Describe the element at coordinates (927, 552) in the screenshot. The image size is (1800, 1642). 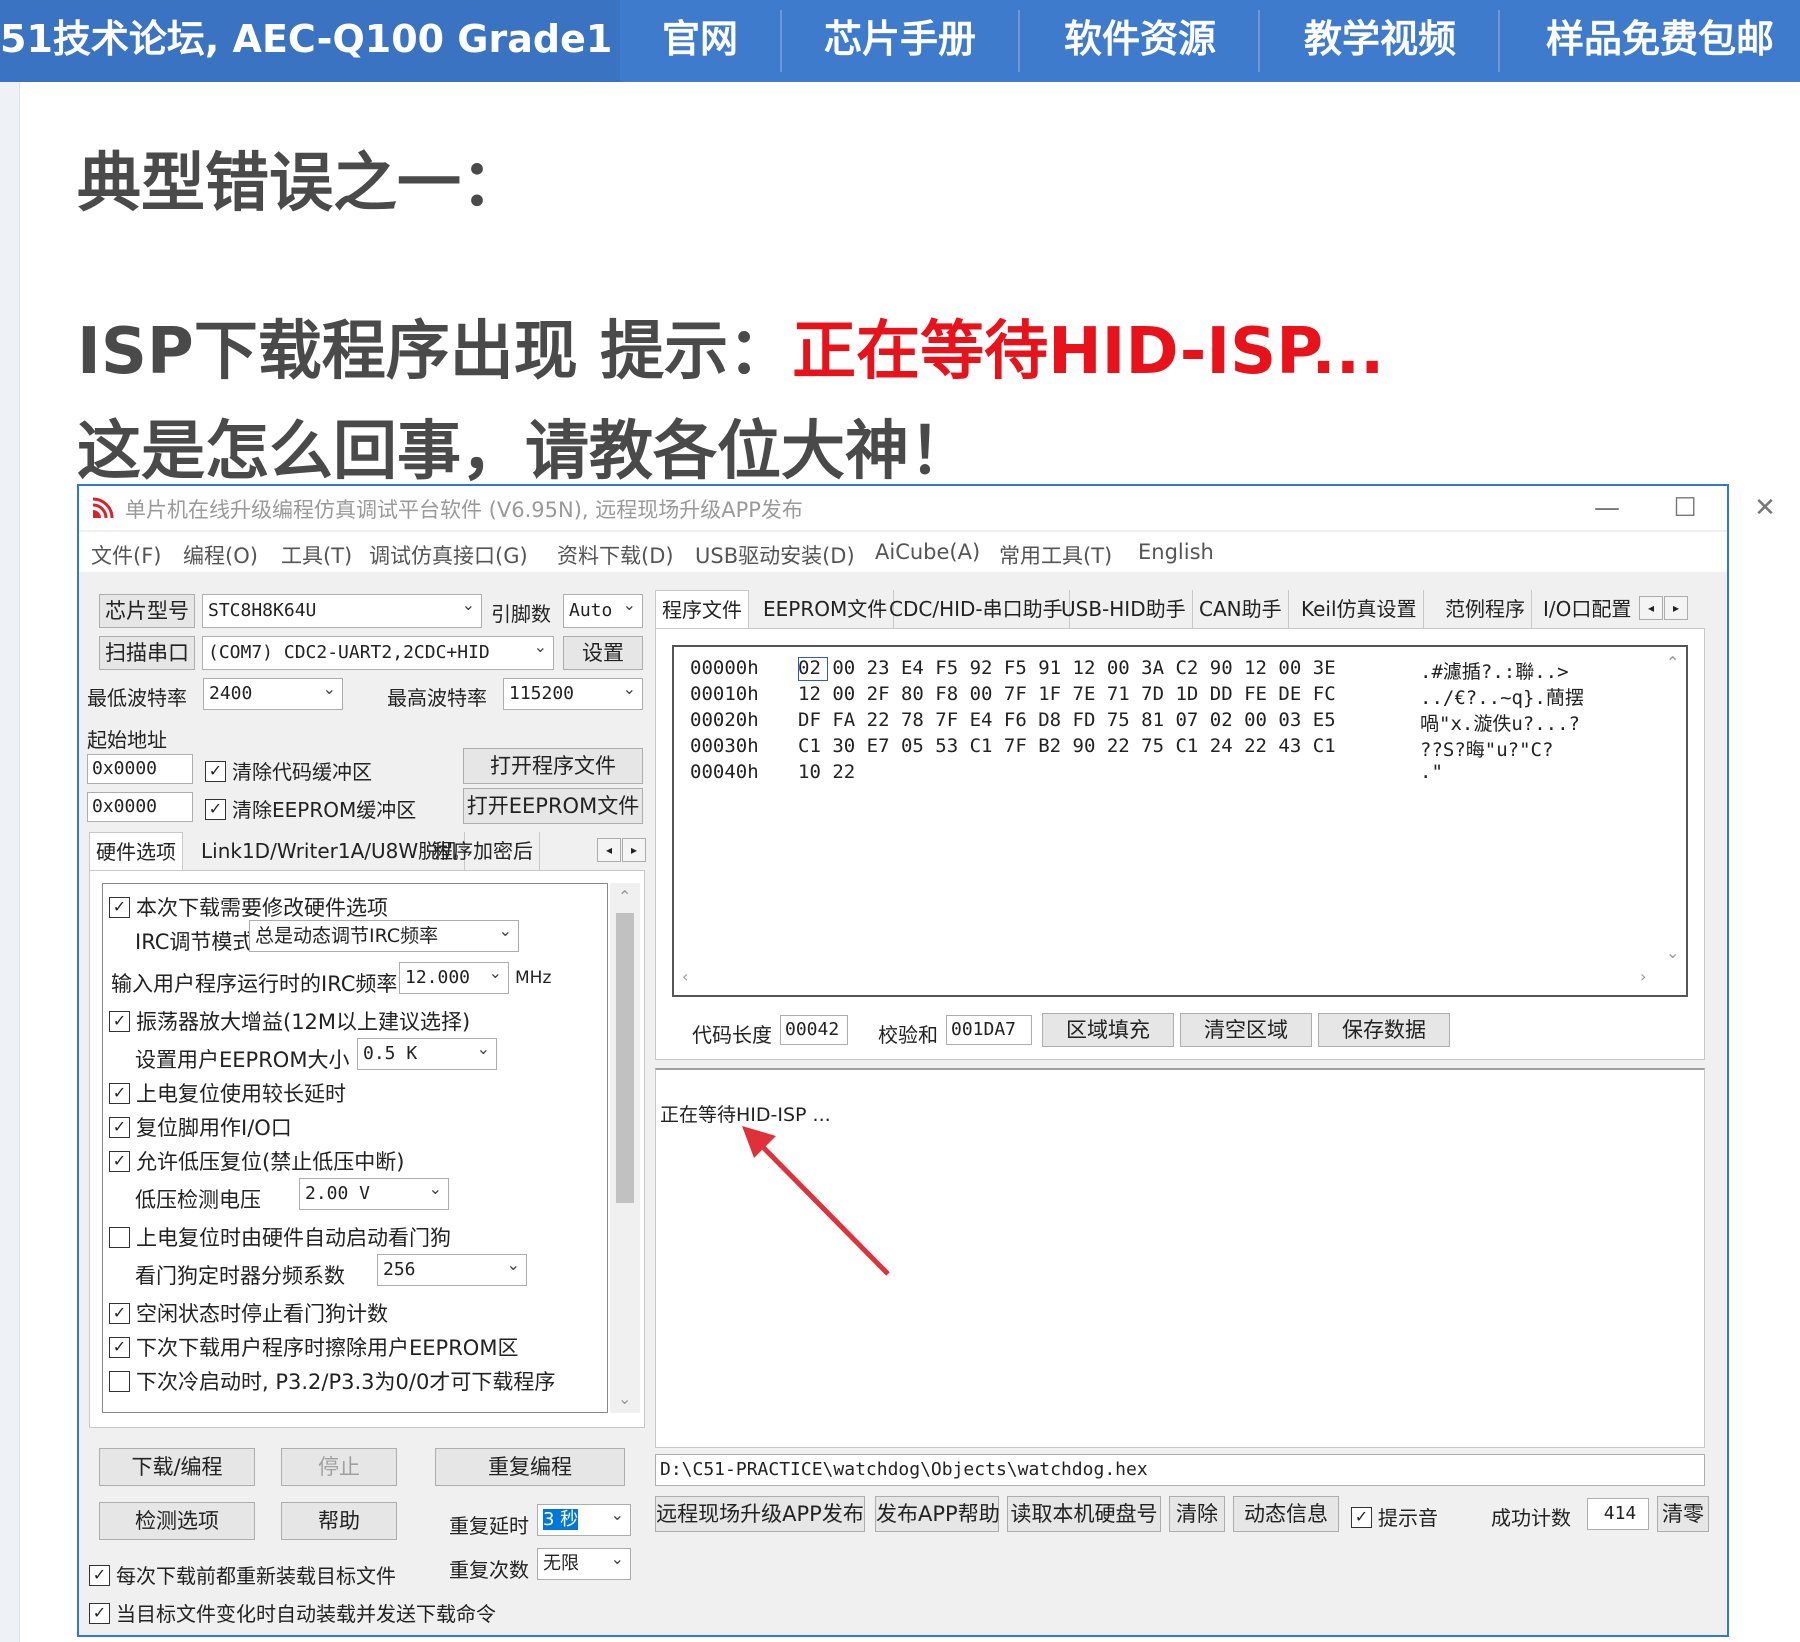
I see `menu-aicube: AiCube(A)` at that location.